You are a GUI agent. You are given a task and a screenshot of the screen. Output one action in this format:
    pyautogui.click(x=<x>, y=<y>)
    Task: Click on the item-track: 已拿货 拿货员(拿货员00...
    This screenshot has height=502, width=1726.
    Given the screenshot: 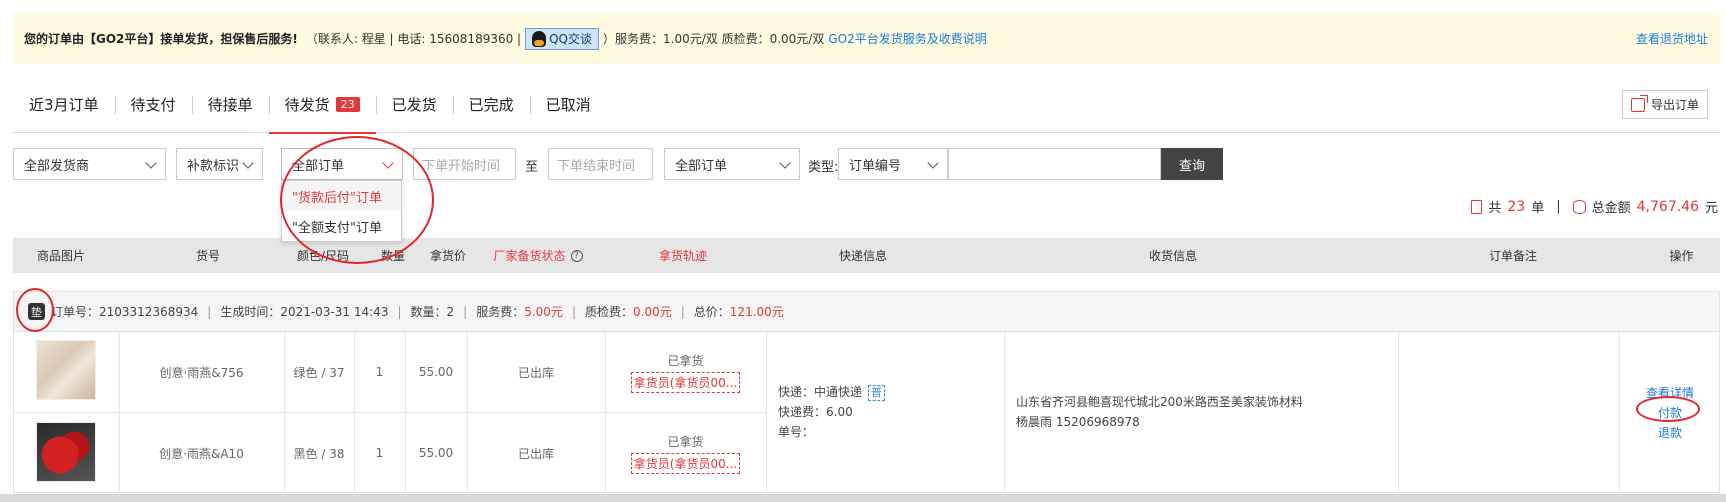 What is the action you would take?
    pyautogui.click(x=685, y=453)
    